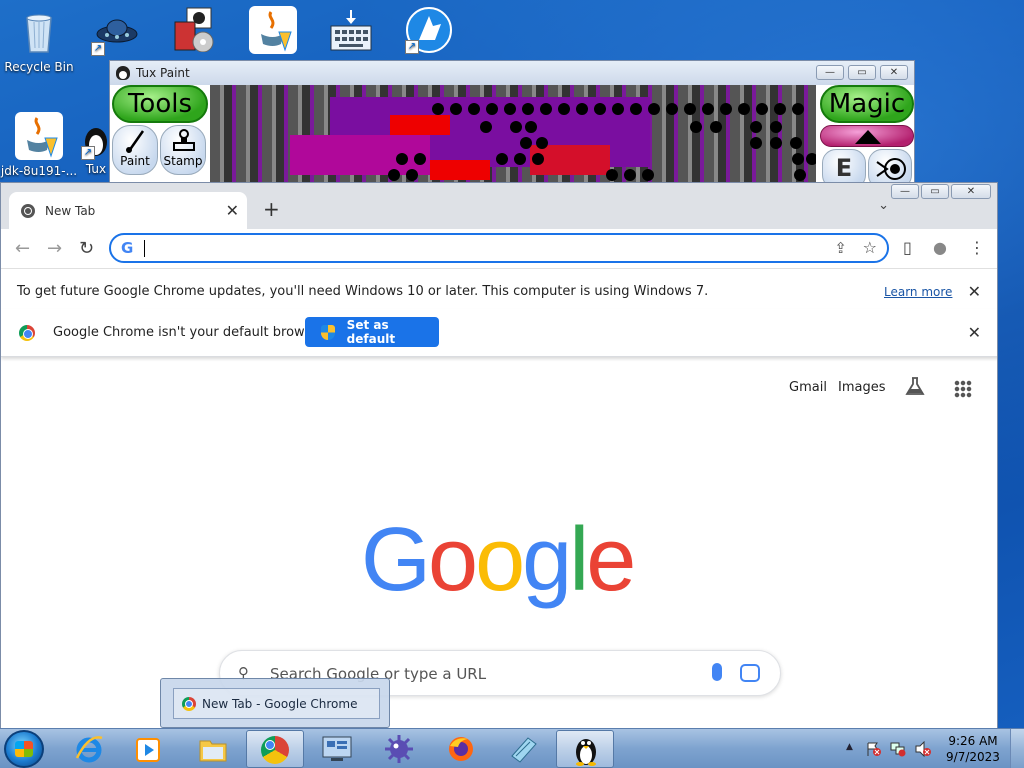 The height and width of the screenshot is (768, 1024). What do you see at coordinates (184, 140) in the screenshot?
I see `stamp-icon` at bounding box center [184, 140].